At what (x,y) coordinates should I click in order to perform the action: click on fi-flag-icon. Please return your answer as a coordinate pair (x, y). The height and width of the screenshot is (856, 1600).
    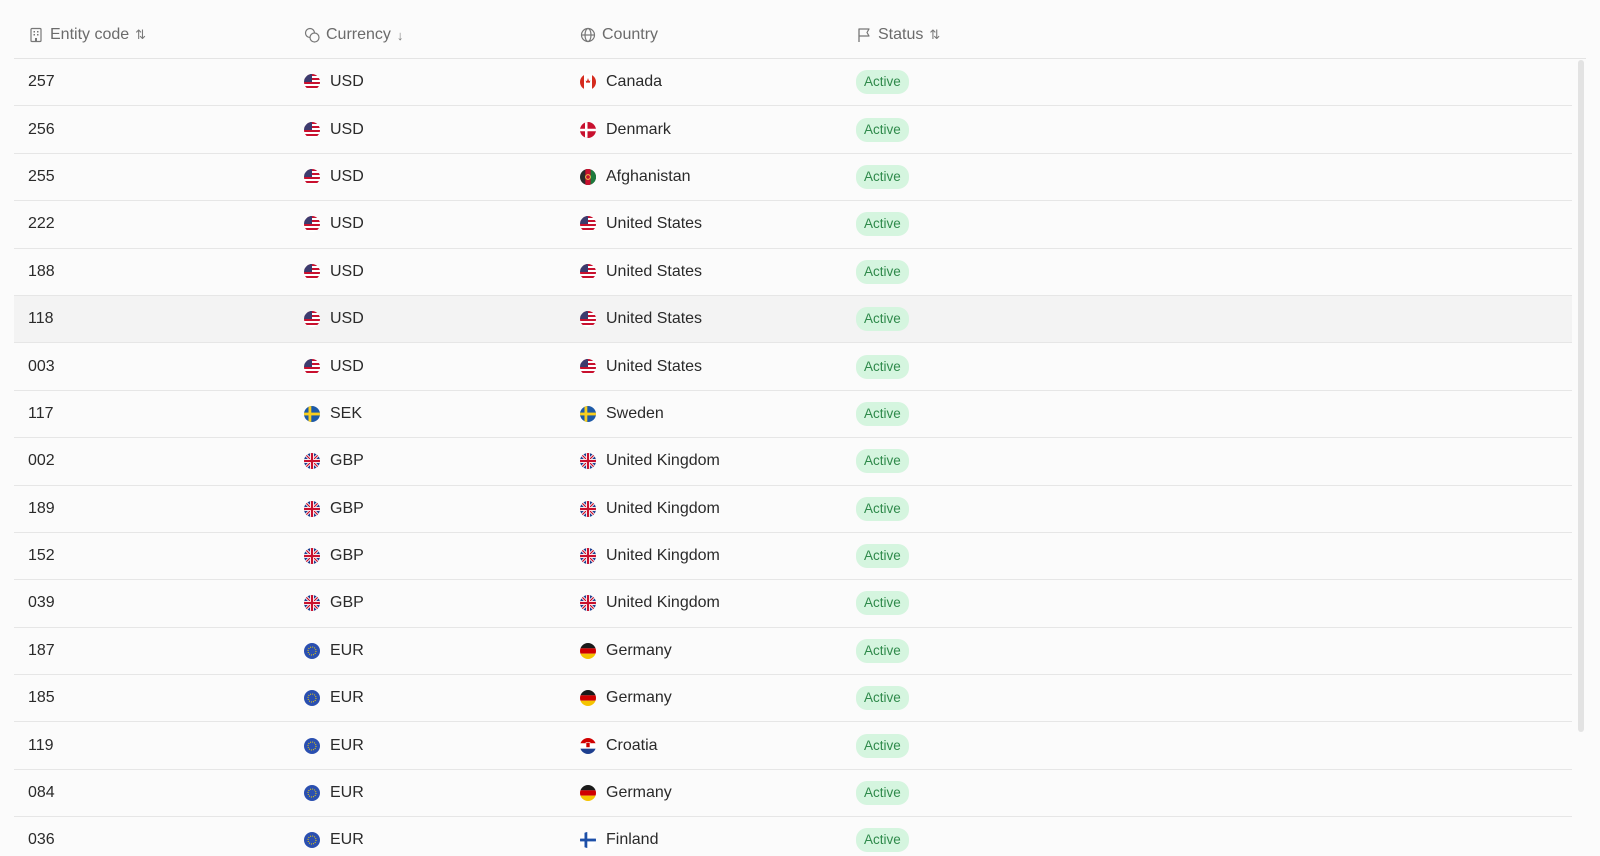
    Looking at the image, I should click on (588, 840).